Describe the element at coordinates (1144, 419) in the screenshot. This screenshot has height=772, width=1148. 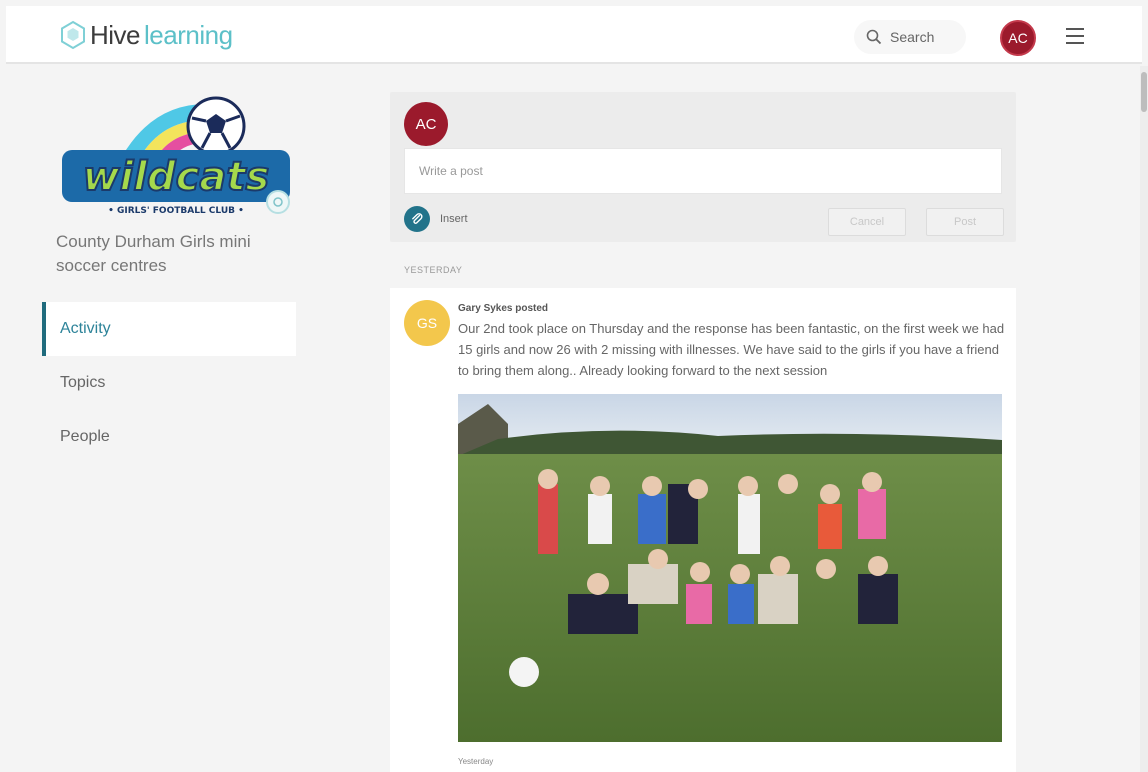
I see `page-scrollbar` at that location.